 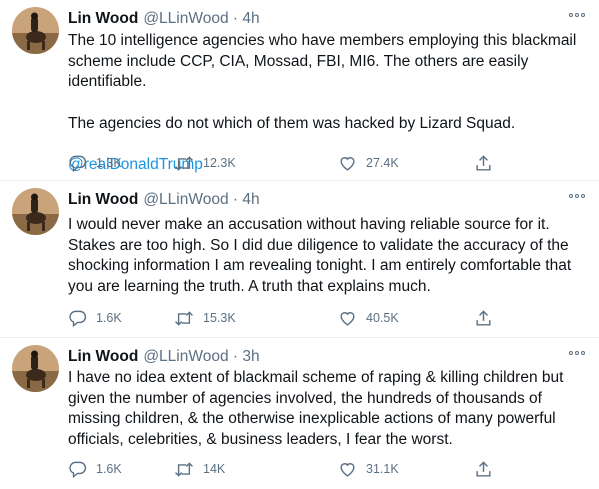 I want to click on retweet-button: 14K, so click(x=199, y=469).